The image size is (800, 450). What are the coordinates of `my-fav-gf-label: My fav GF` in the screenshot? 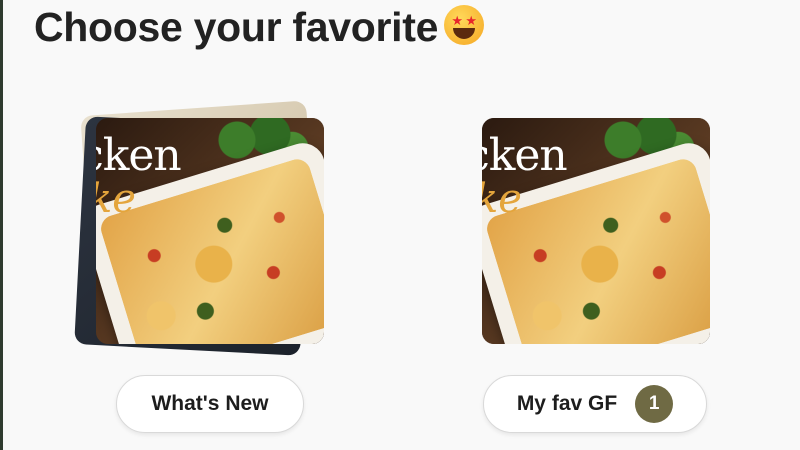 It's located at (567, 403).